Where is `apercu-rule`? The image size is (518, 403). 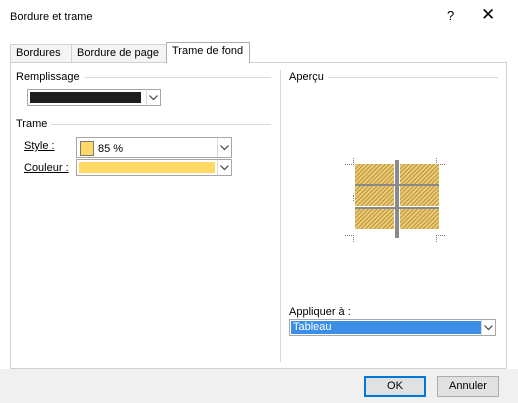 apercu-rule is located at coordinates (411, 77).